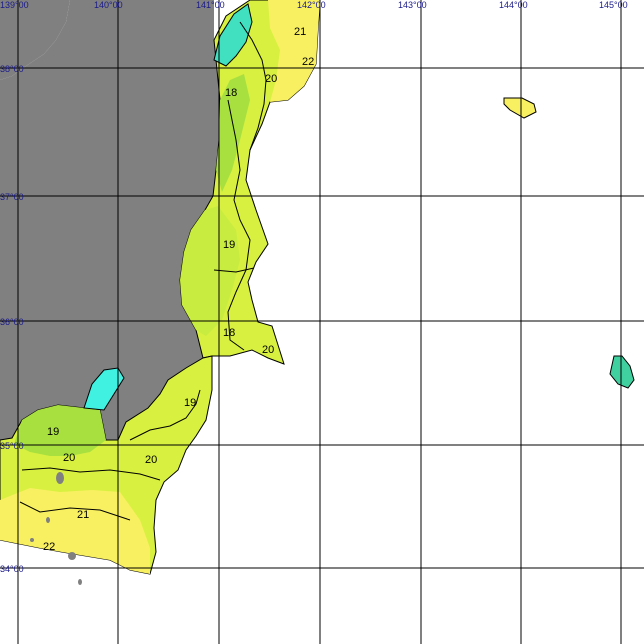  What do you see at coordinates (14, 5) in the screenshot?
I see `lon-label: 139°00` at bounding box center [14, 5].